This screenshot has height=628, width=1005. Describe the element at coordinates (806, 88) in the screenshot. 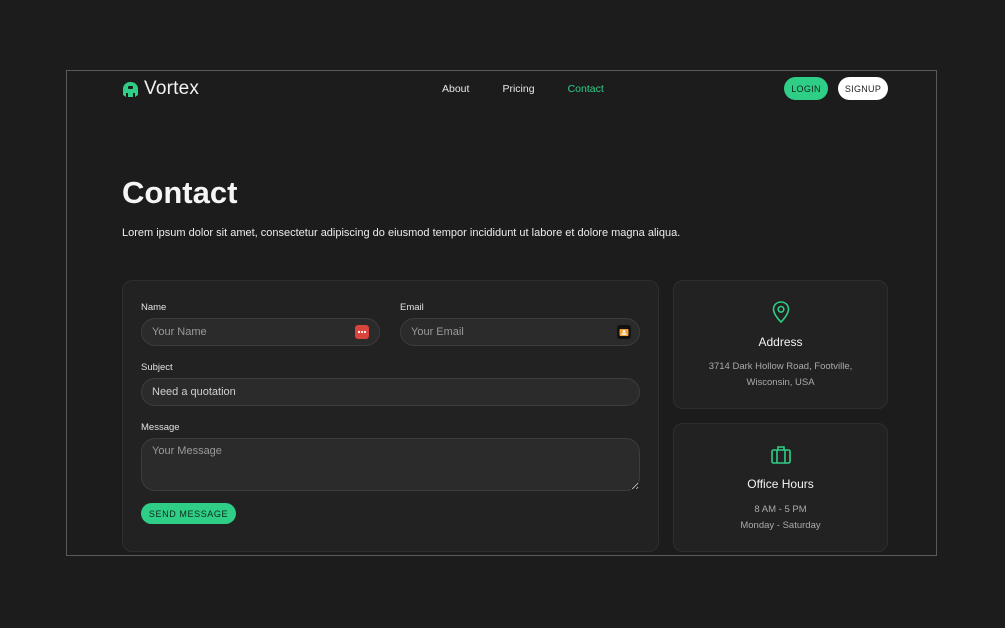

I see `login-button: LOGIN` at that location.